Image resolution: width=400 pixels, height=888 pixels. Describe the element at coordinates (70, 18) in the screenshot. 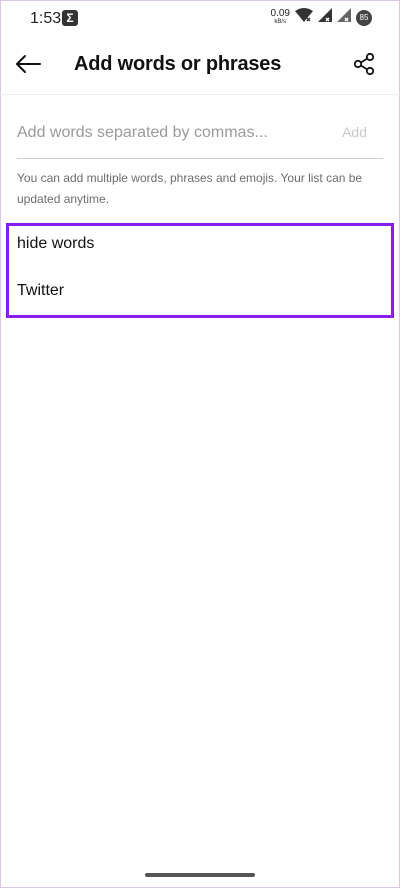

I see `notification-app-icon: Σ` at that location.